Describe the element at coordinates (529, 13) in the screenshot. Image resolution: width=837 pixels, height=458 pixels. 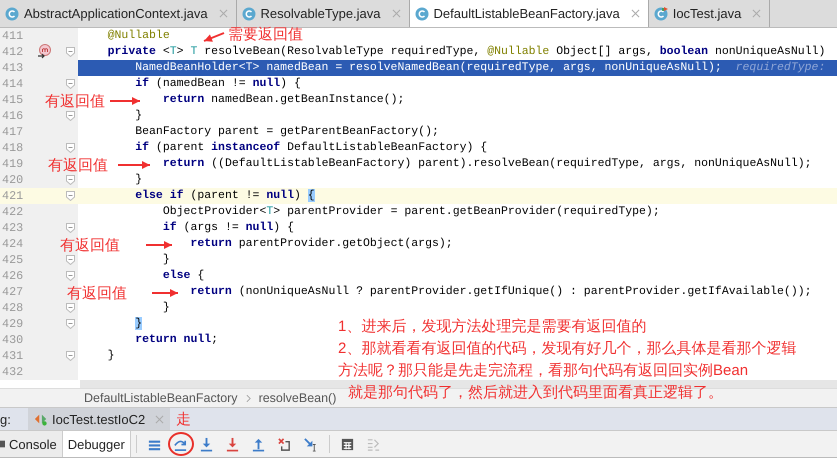
I see `editor-tab: DefaultListableBeanFactory.java` at that location.